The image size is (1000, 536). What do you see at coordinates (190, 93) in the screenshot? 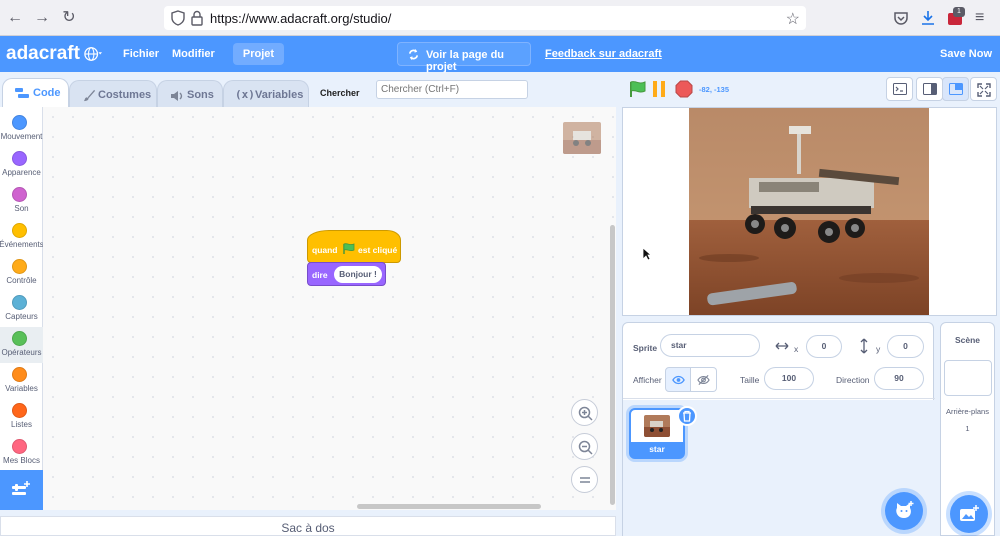
I see `tab-sons: Sons` at bounding box center [190, 93].